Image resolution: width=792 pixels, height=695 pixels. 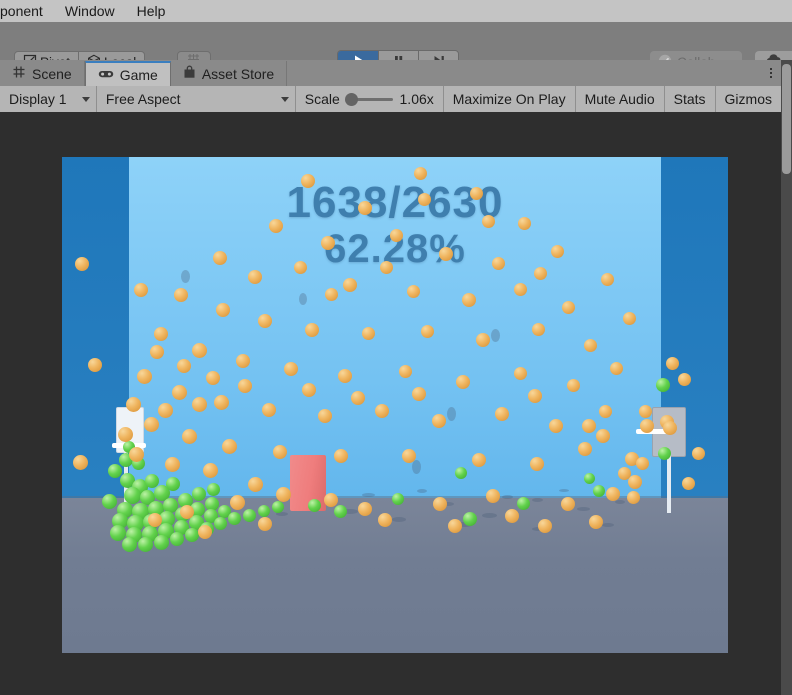 I want to click on scale-slider, so click(x=368, y=99).